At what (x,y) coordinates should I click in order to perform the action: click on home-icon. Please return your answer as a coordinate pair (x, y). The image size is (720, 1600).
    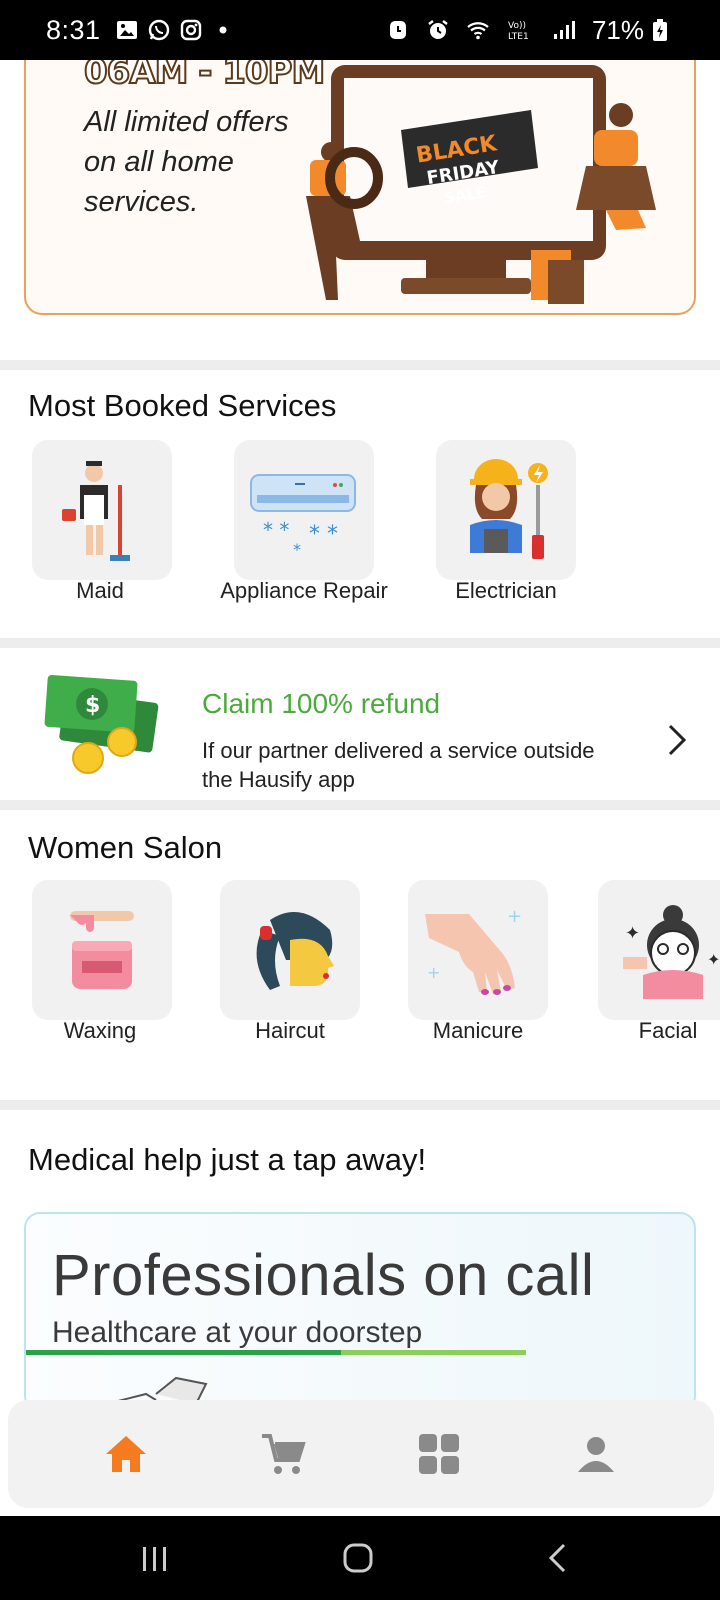
    Looking at the image, I should click on (126, 1454).